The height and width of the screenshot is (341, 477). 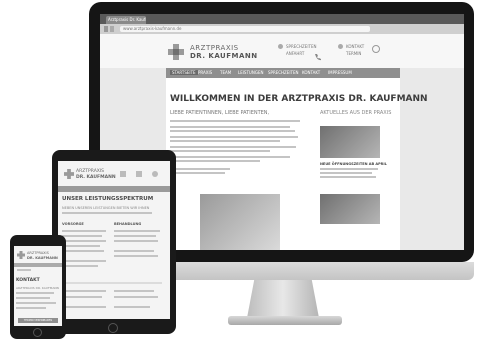 I want to click on news-image, so click(x=350, y=142).